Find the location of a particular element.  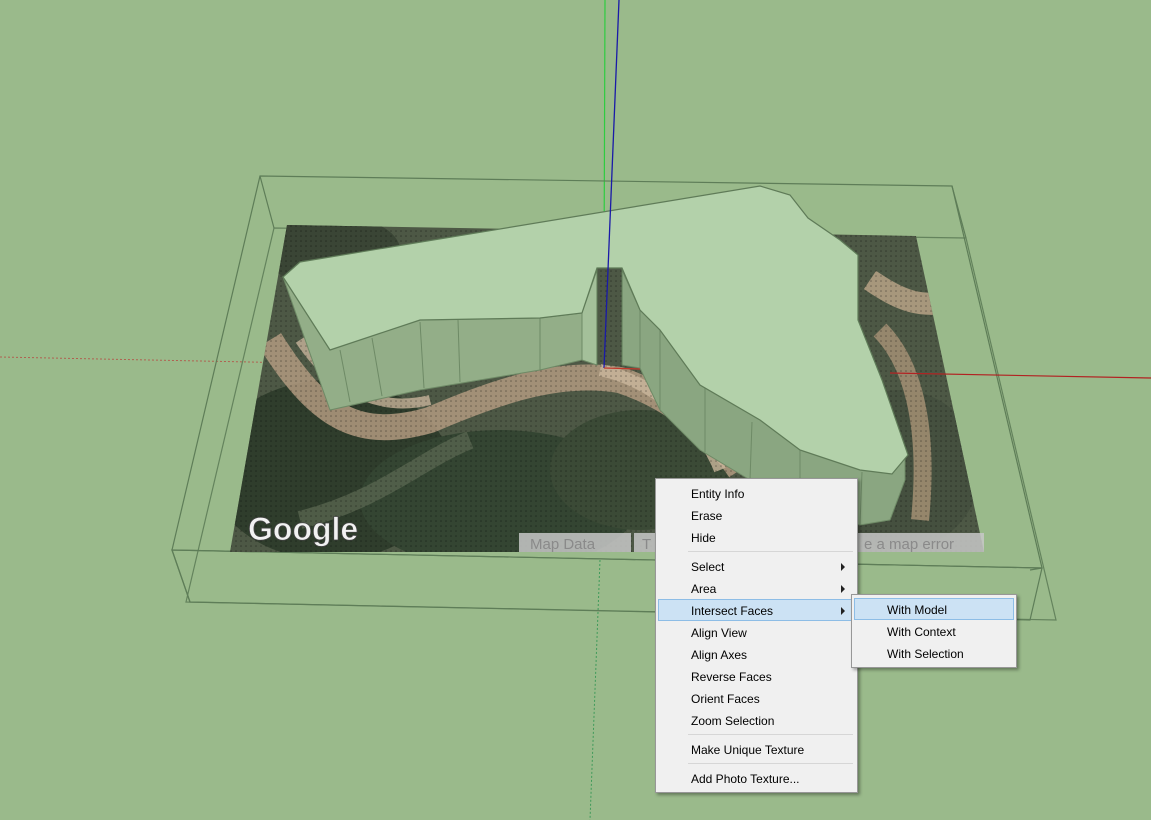

menu-item-zoom-selection: Zoom Selection is located at coordinates (756, 720).